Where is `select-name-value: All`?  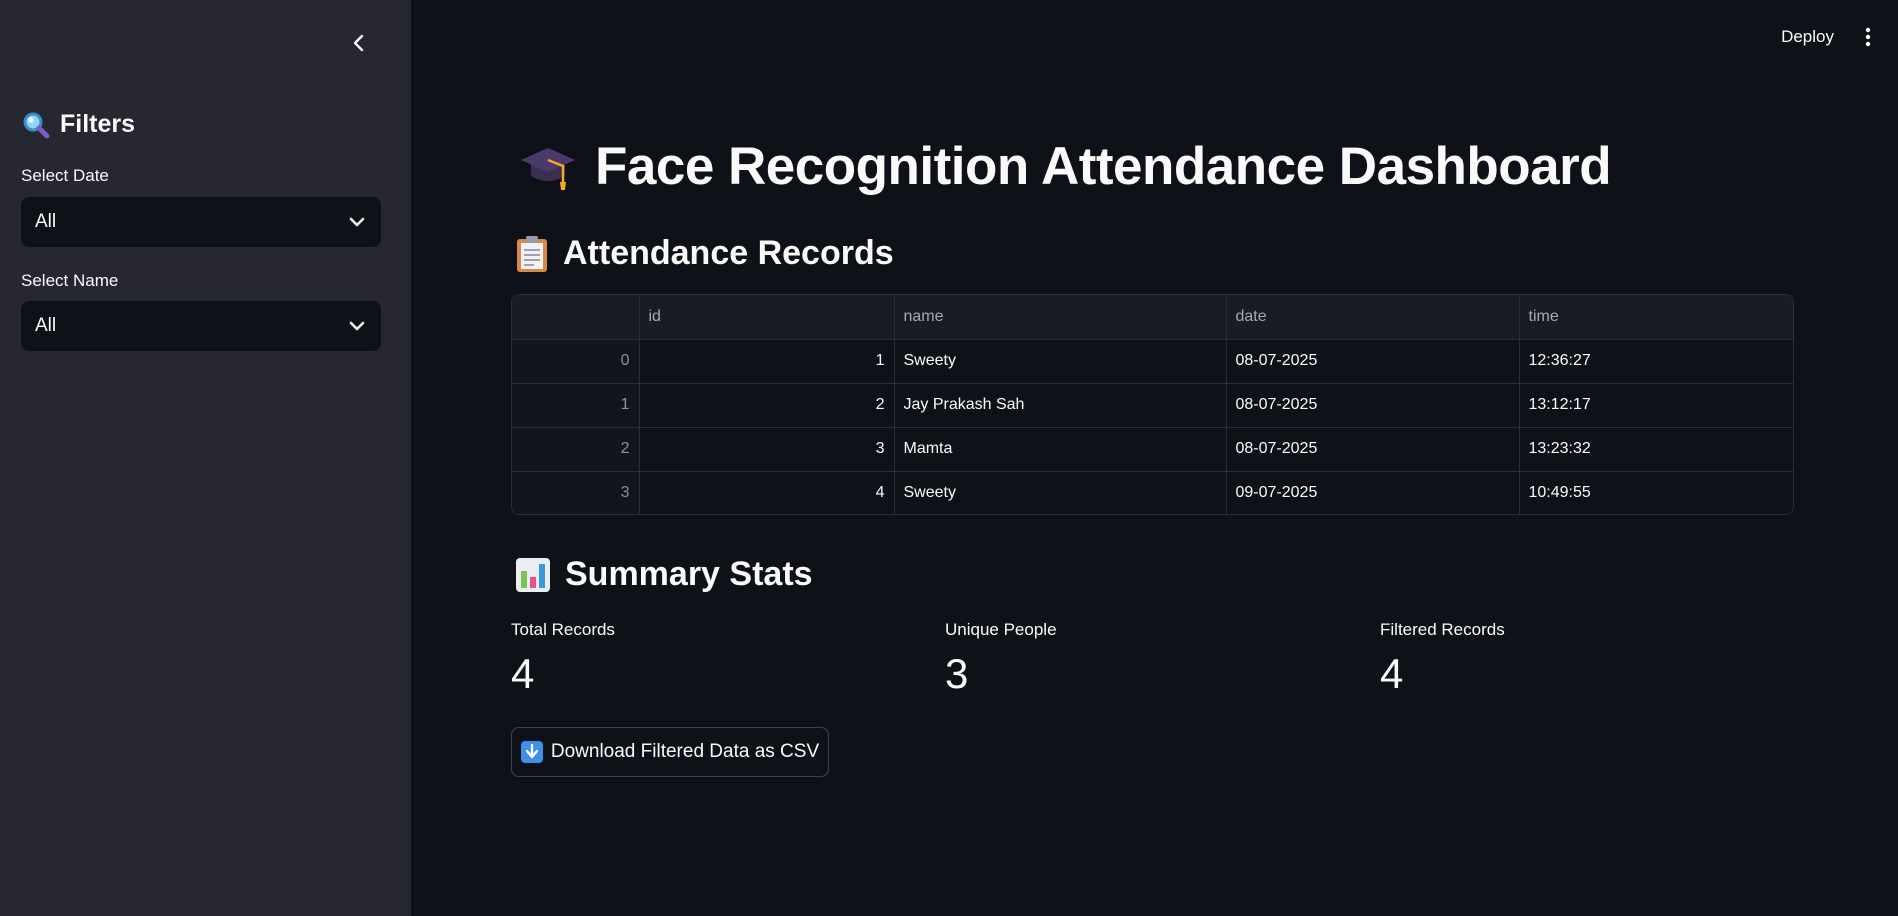
select-name-value: All is located at coordinates (46, 325).